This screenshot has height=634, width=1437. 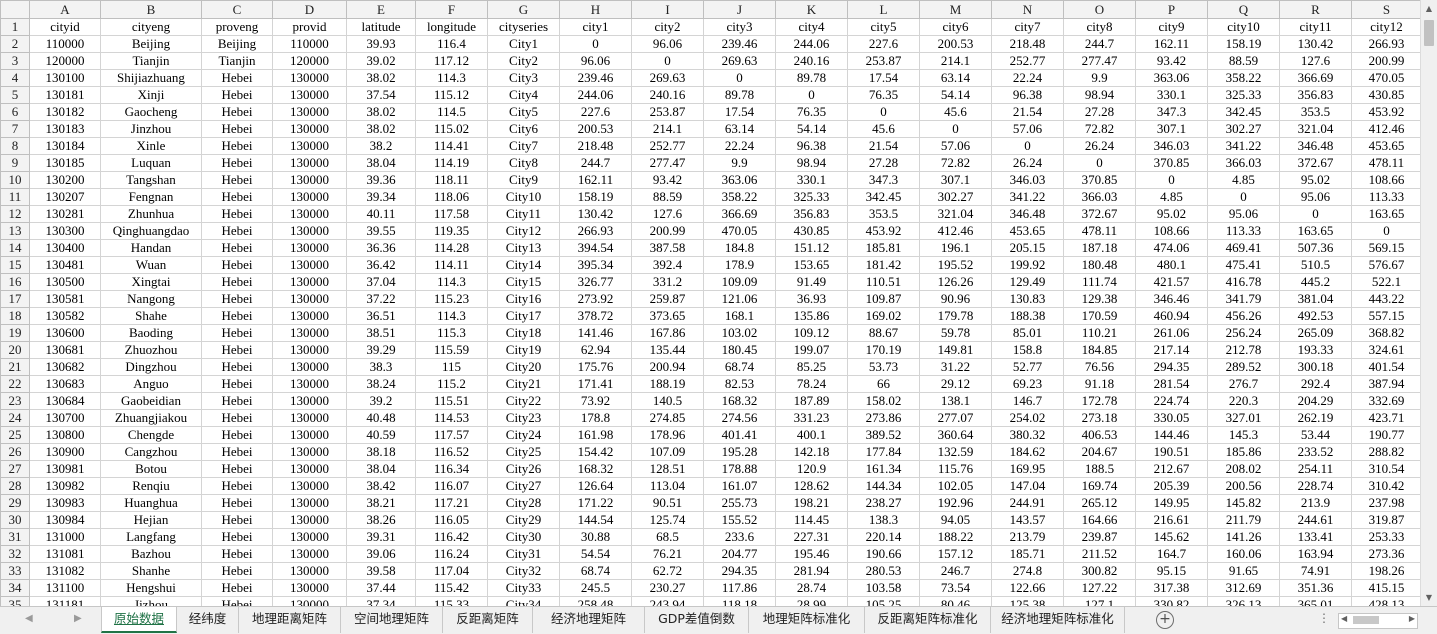 What do you see at coordinates (1171, 61) in the screenshot?
I see `cell: 93.42` at bounding box center [1171, 61].